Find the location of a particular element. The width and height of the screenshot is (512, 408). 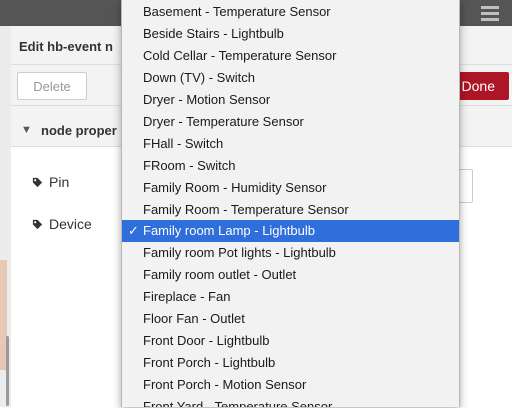

option-label: Fireplace - Fan is located at coordinates (187, 296).